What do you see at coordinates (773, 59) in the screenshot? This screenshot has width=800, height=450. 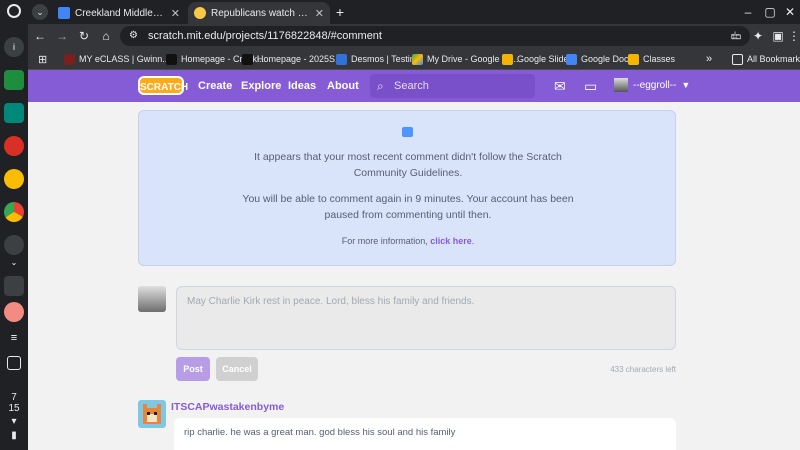 I see `all-bookmarks-label: All Bookmarks` at bounding box center [773, 59].